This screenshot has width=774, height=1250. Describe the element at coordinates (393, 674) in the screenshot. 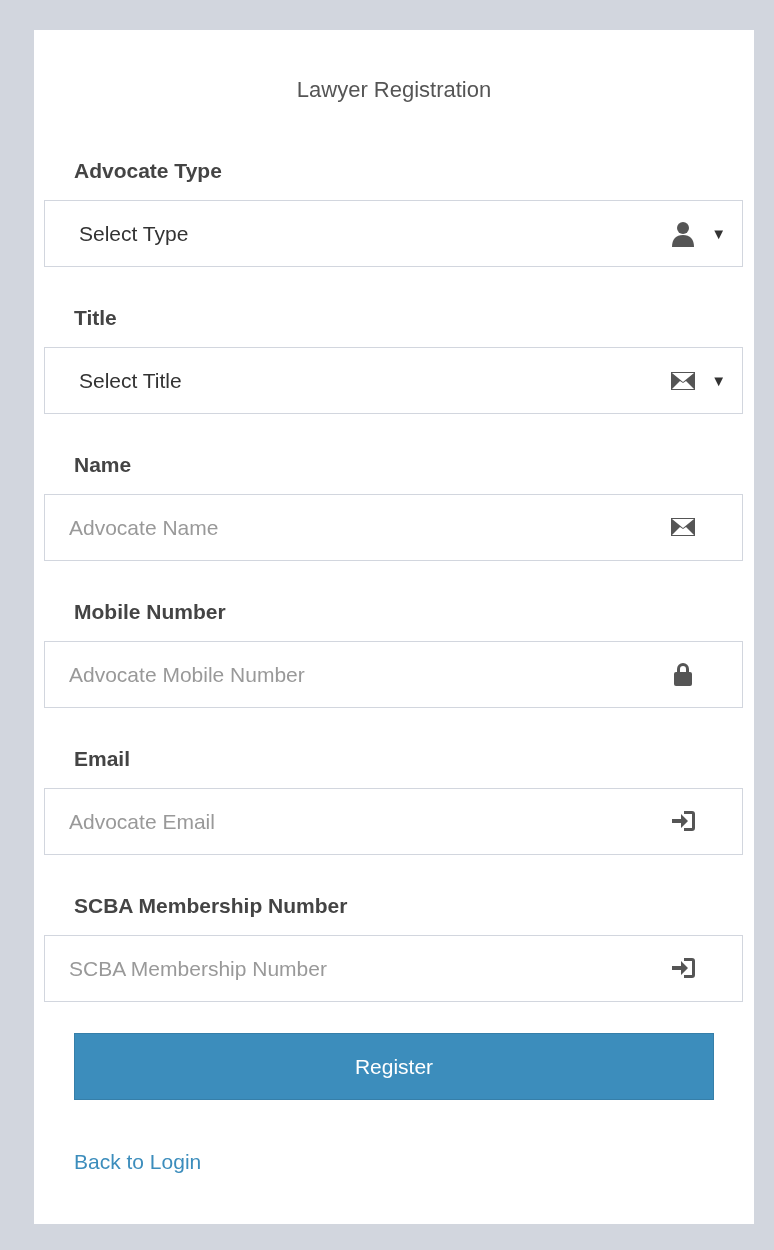

I see `input-field: Advocate Mobile Number` at that location.